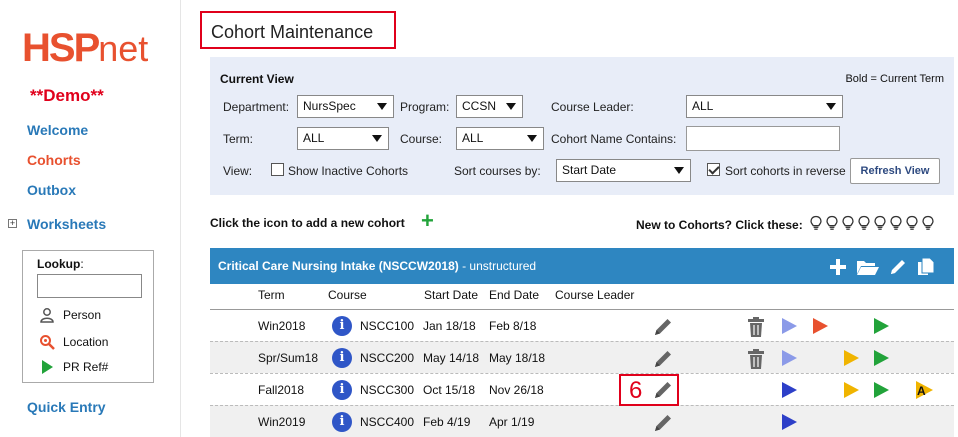  Describe the element at coordinates (257, 79) in the screenshot. I see `current-view-title: Current View` at that location.